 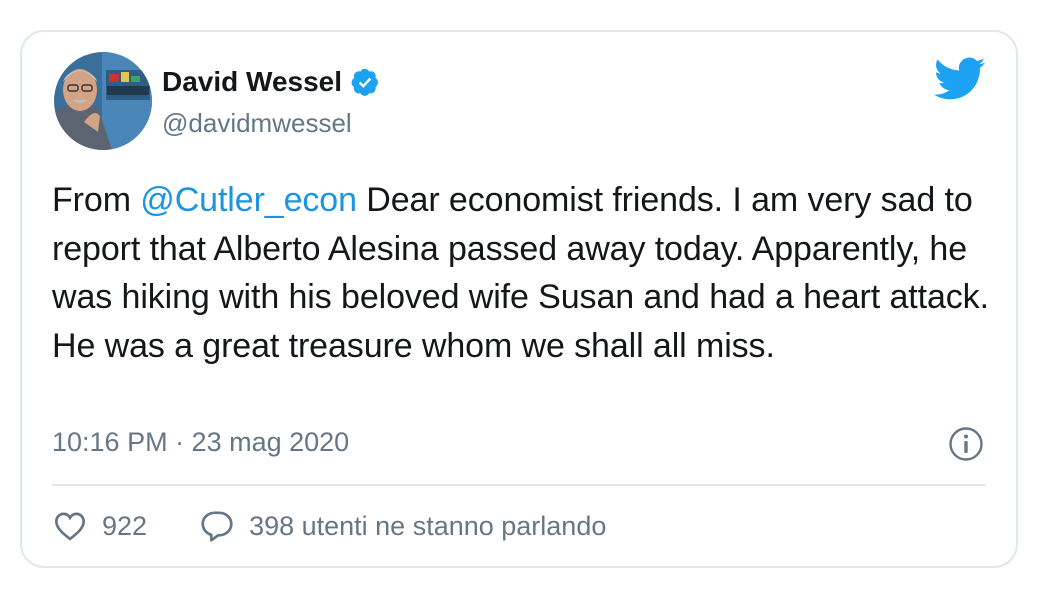 I want to click on action-bar: 922 398 utenti ne stanno parlando, so click(x=355, y=526).